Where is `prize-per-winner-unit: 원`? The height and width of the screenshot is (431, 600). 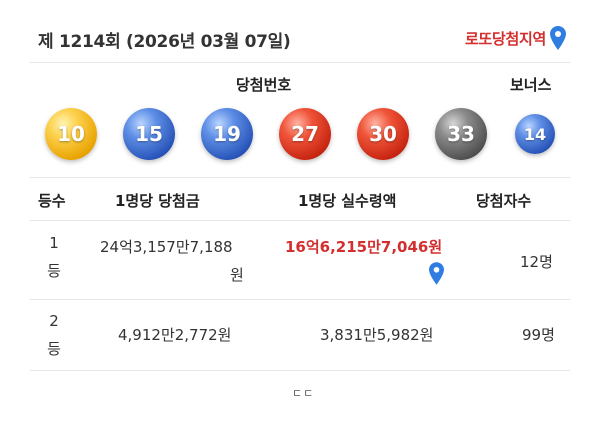 prize-per-winner-unit: 원 is located at coordinates (237, 275).